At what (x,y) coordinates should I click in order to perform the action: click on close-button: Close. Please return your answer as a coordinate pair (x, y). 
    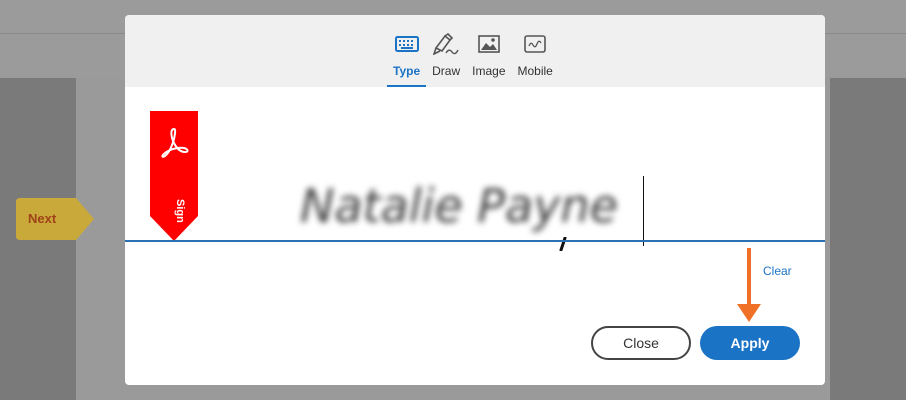
    Looking at the image, I should click on (641, 343).